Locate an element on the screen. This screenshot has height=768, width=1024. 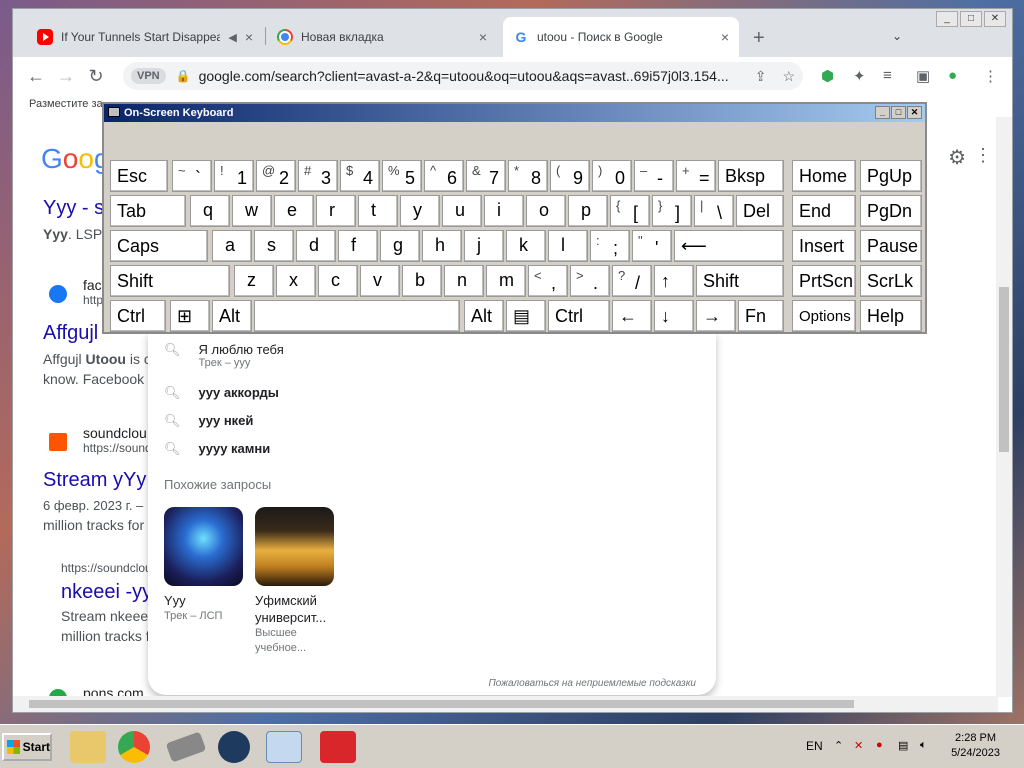
tab-youtube: If Your Tunnels Start Disappear ◀ × is located at coordinates (145, 37).